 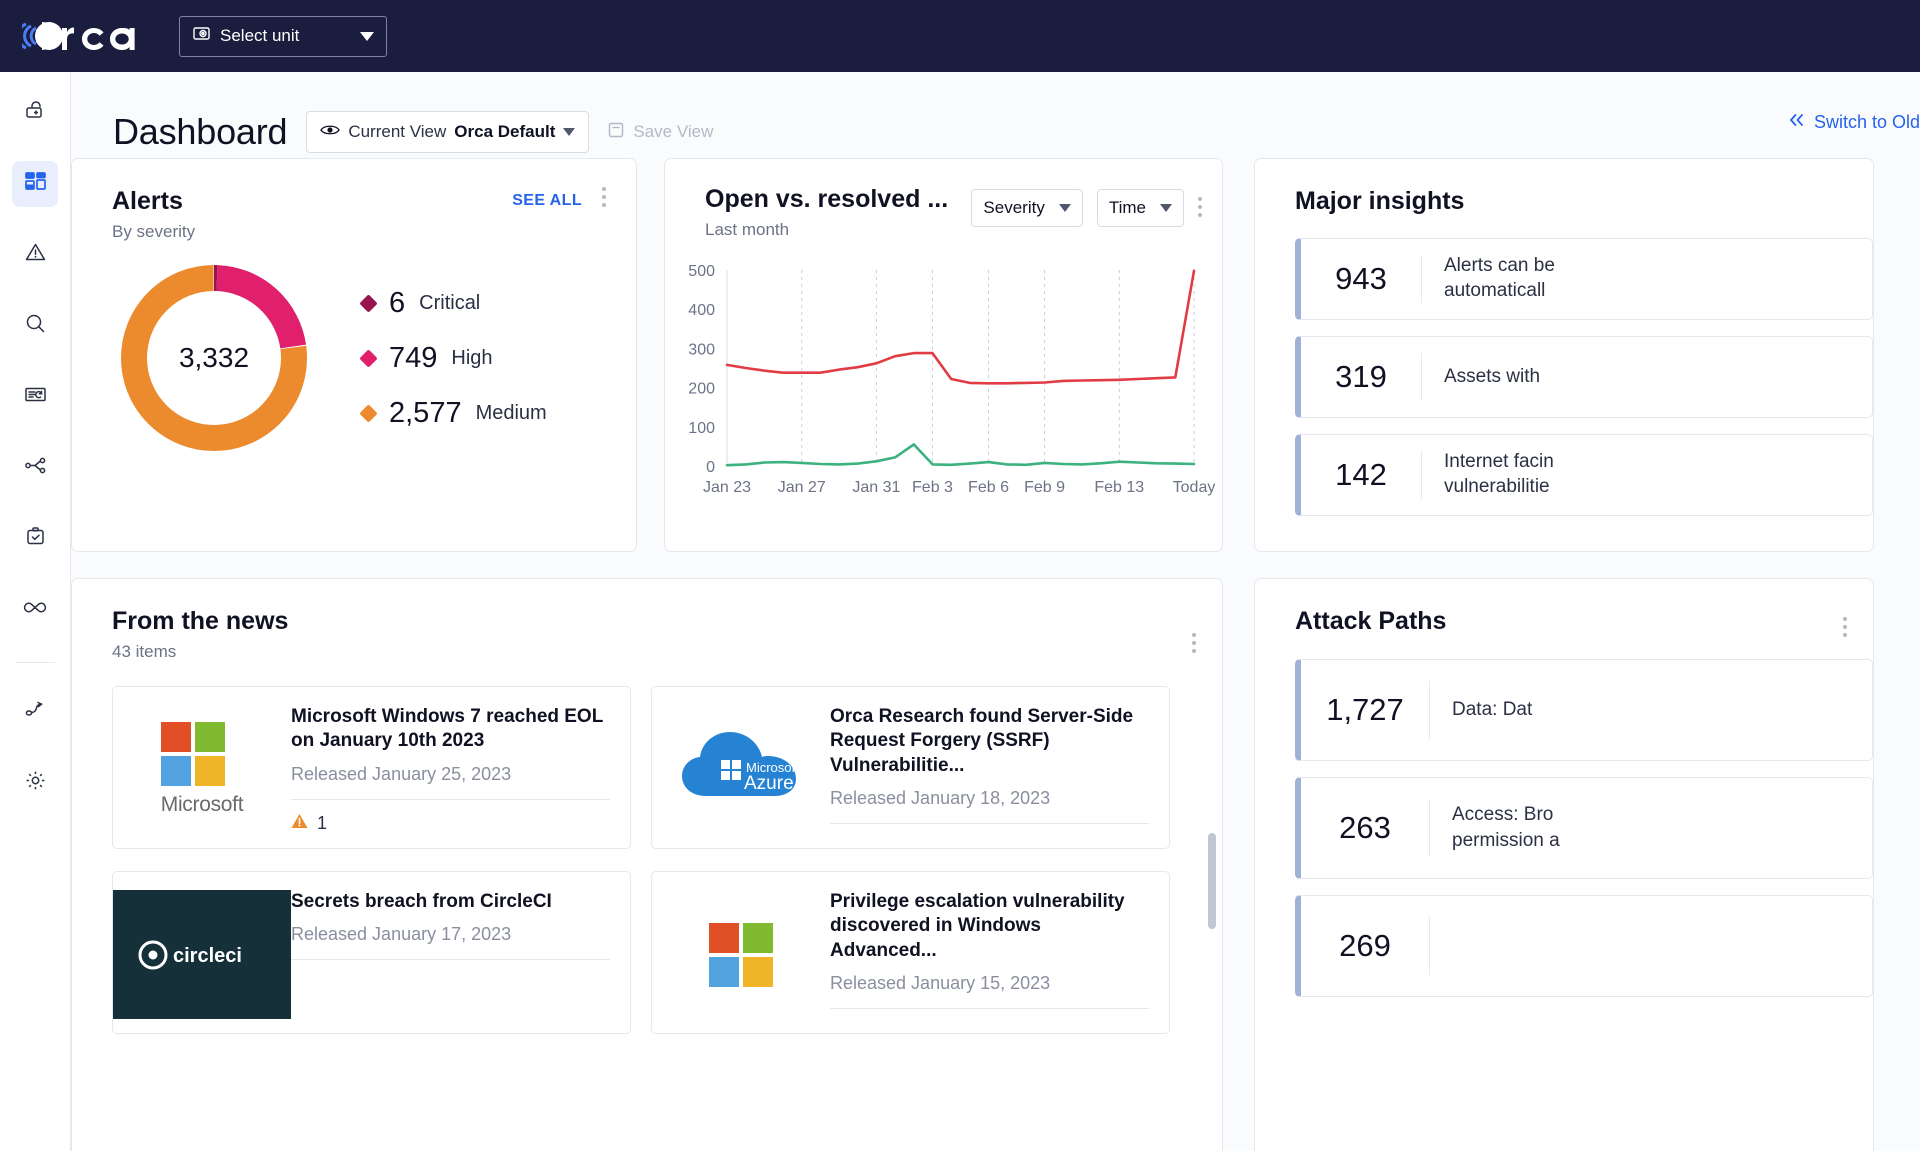 What do you see at coordinates (201, 36) in the screenshot?
I see `unit-icon` at bounding box center [201, 36].